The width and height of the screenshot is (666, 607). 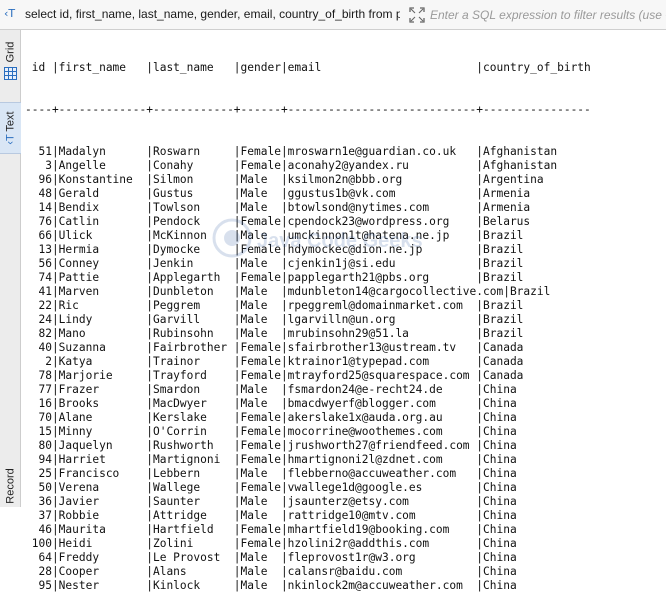 I want to click on tab-record: Record, so click(x=10, y=486).